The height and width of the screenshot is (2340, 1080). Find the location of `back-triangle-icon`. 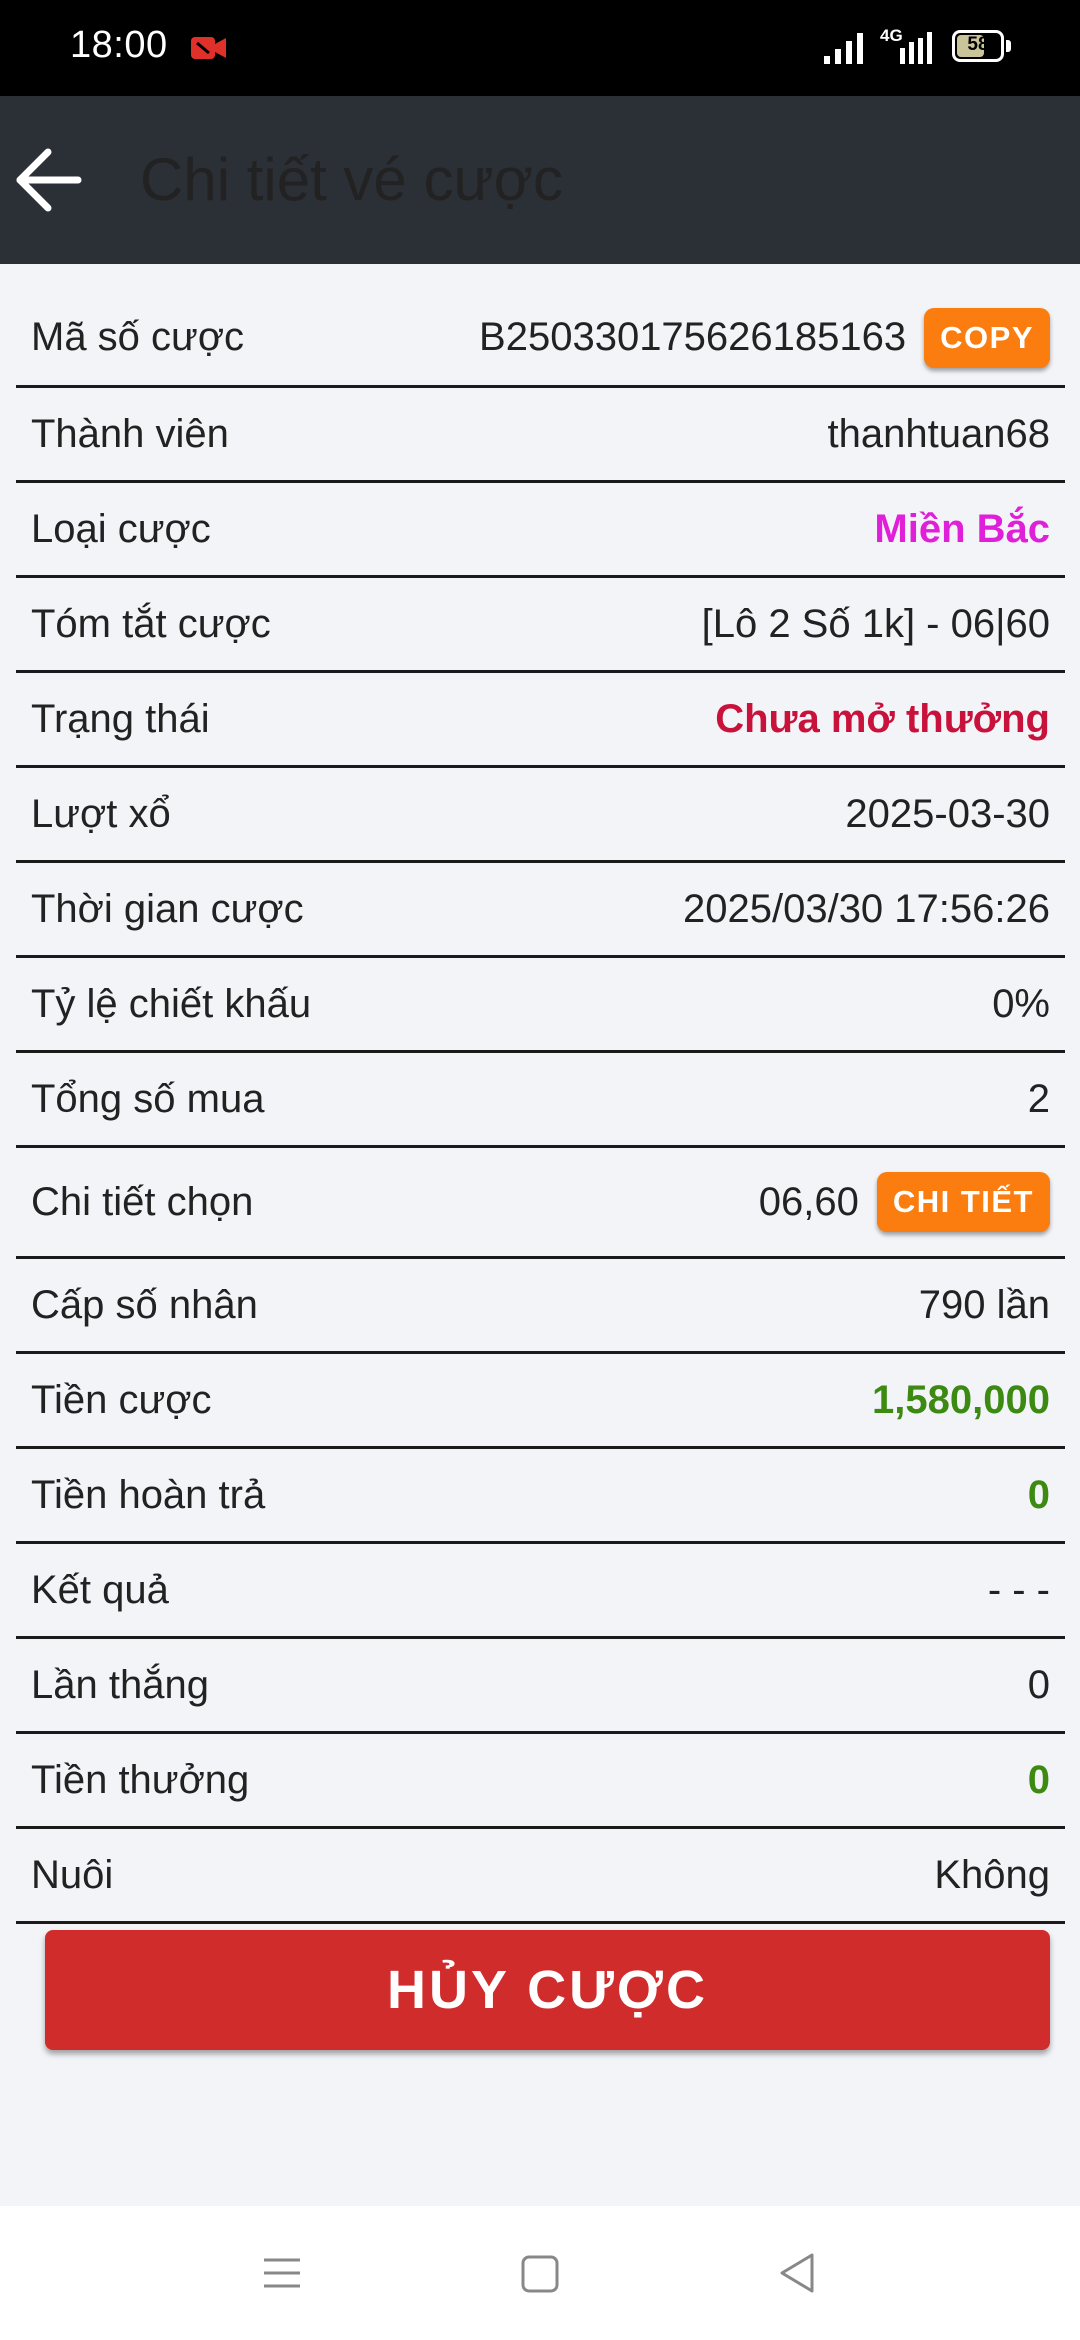

back-triangle-icon is located at coordinates (797, 2273).